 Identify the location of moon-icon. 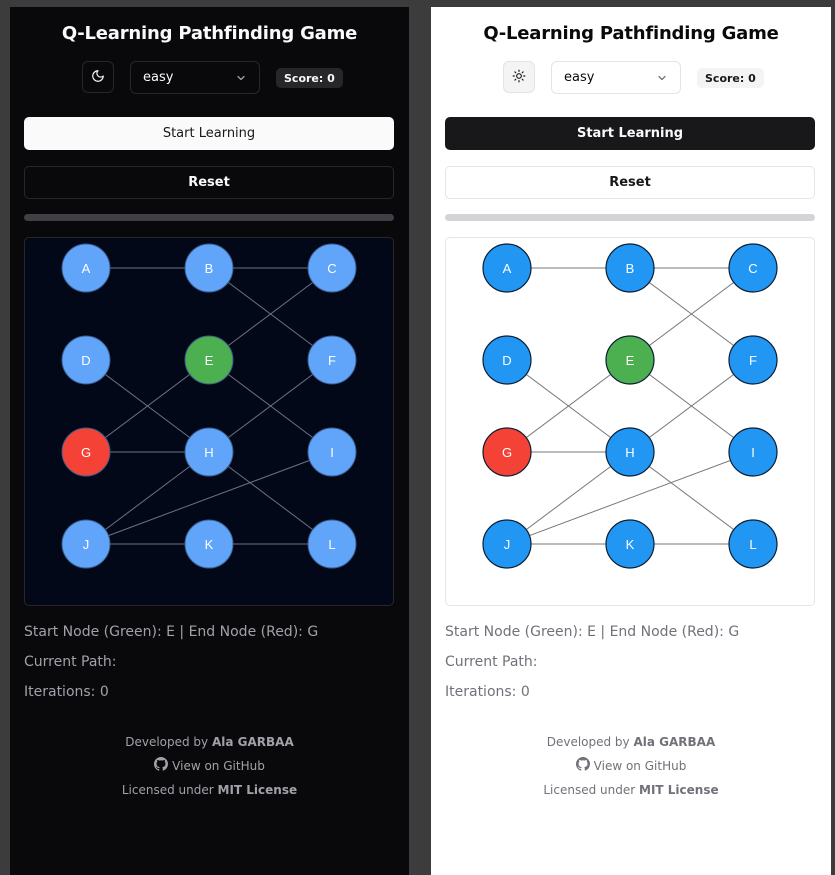
(98, 77).